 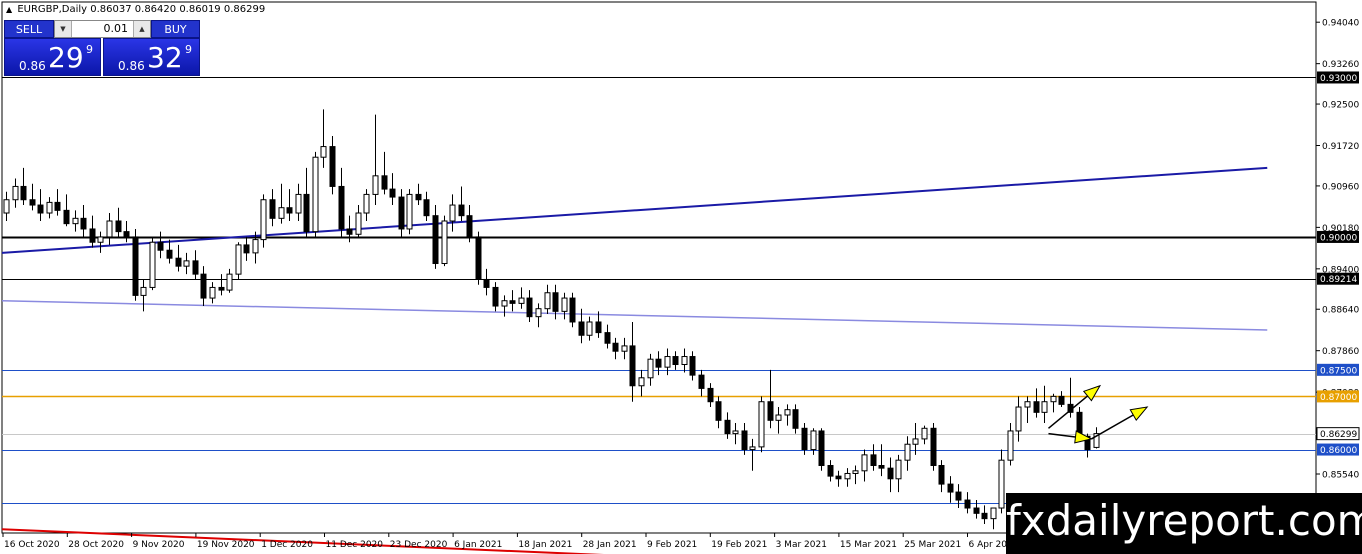 I want to click on time-tick-label: 16 Oct 2020, so click(x=32, y=545).